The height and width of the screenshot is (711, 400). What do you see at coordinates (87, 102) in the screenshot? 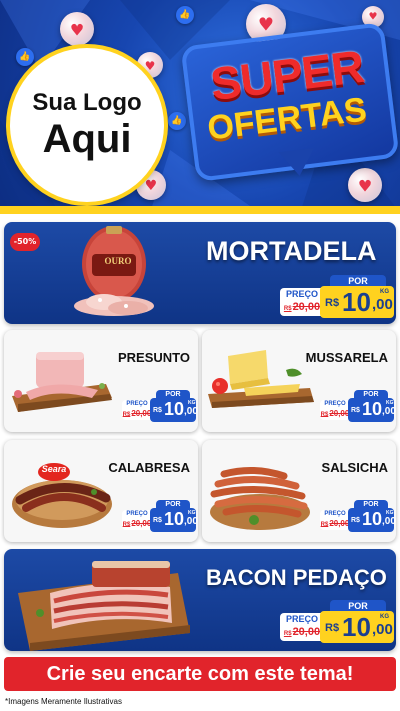
I see `logo-text-line1: Sua Logo` at bounding box center [87, 102].